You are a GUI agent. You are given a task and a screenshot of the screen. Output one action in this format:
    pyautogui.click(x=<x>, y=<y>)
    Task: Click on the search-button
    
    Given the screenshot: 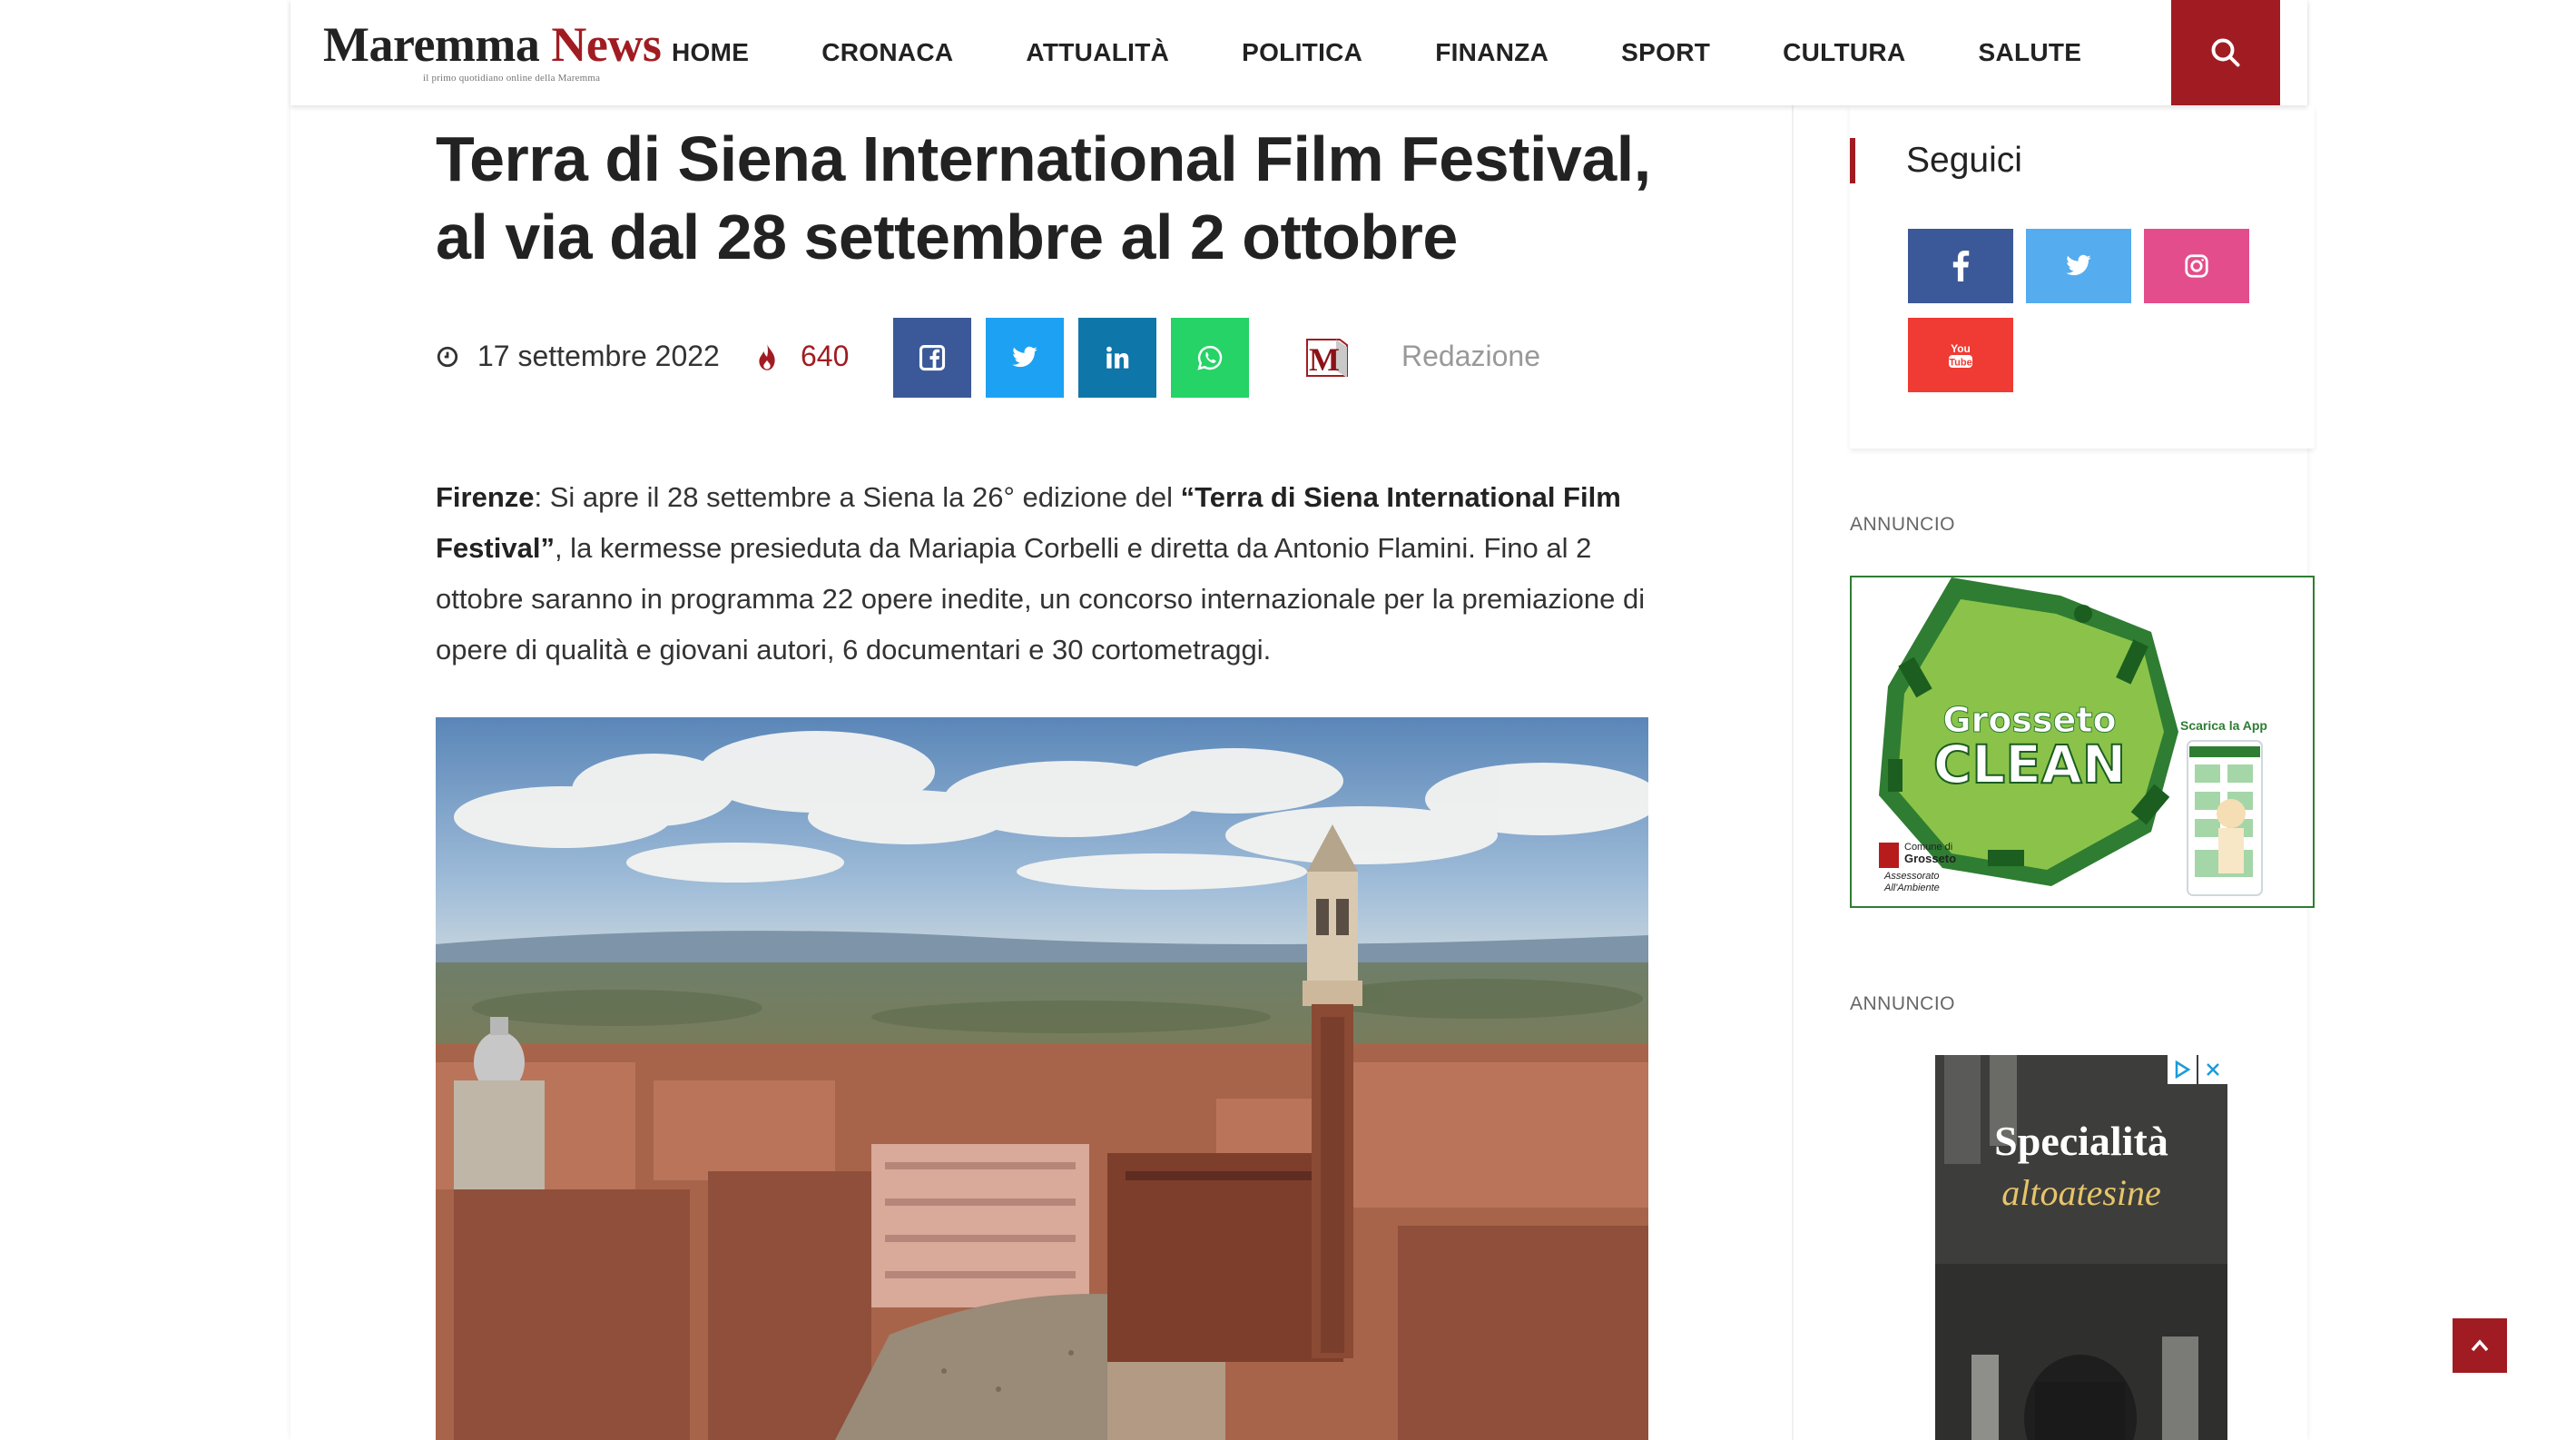 What is the action you would take?
    pyautogui.click(x=2225, y=52)
    